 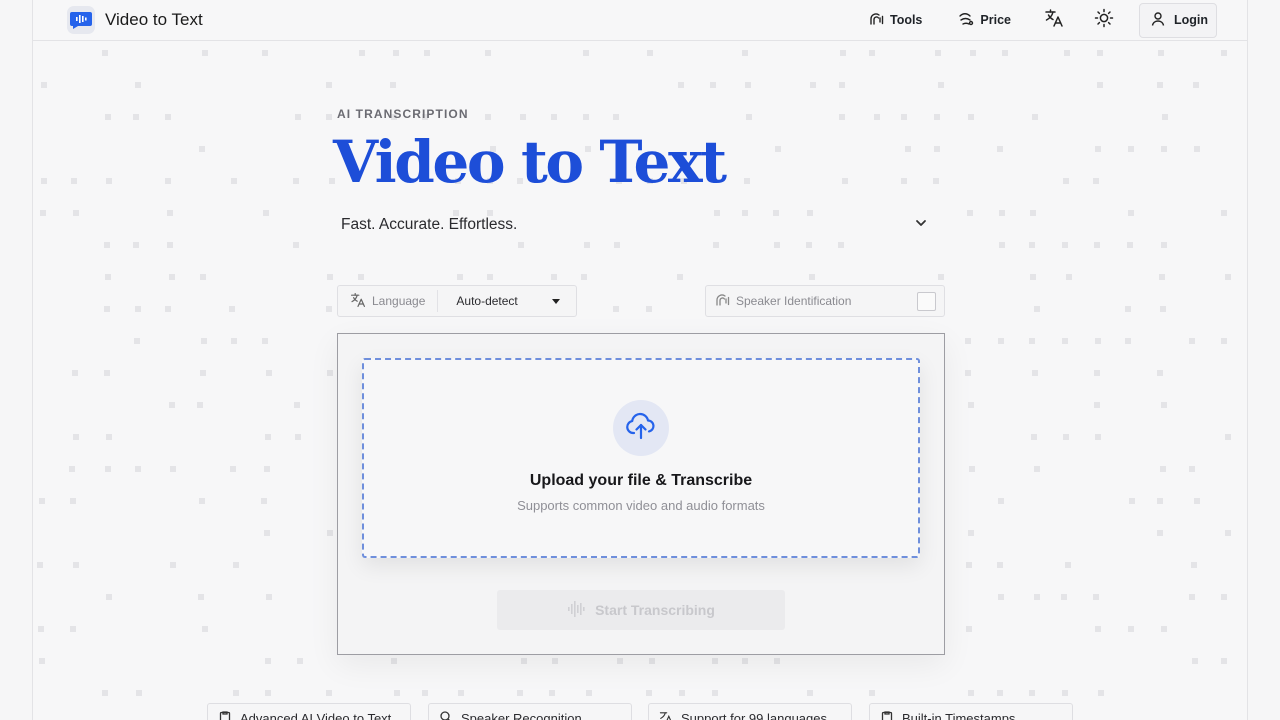 What do you see at coordinates (309, 711) in the screenshot?
I see `feature-ai-video-to-text: Advanced AI Video to Text` at bounding box center [309, 711].